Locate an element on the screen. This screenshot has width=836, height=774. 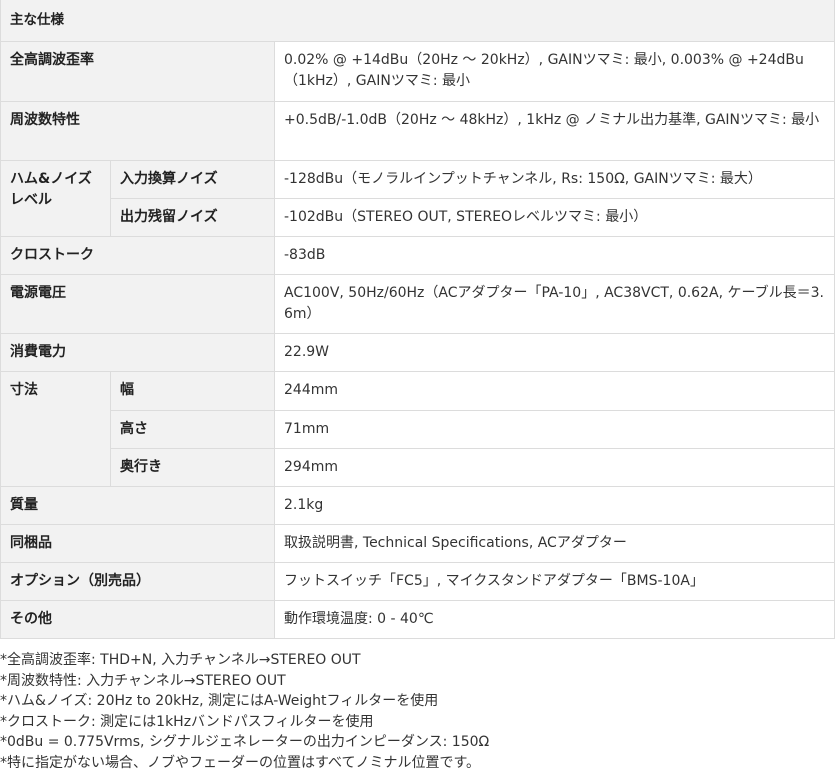
row-sublabel-output-noise: 出力残留ノイズ is located at coordinates (192, 217).